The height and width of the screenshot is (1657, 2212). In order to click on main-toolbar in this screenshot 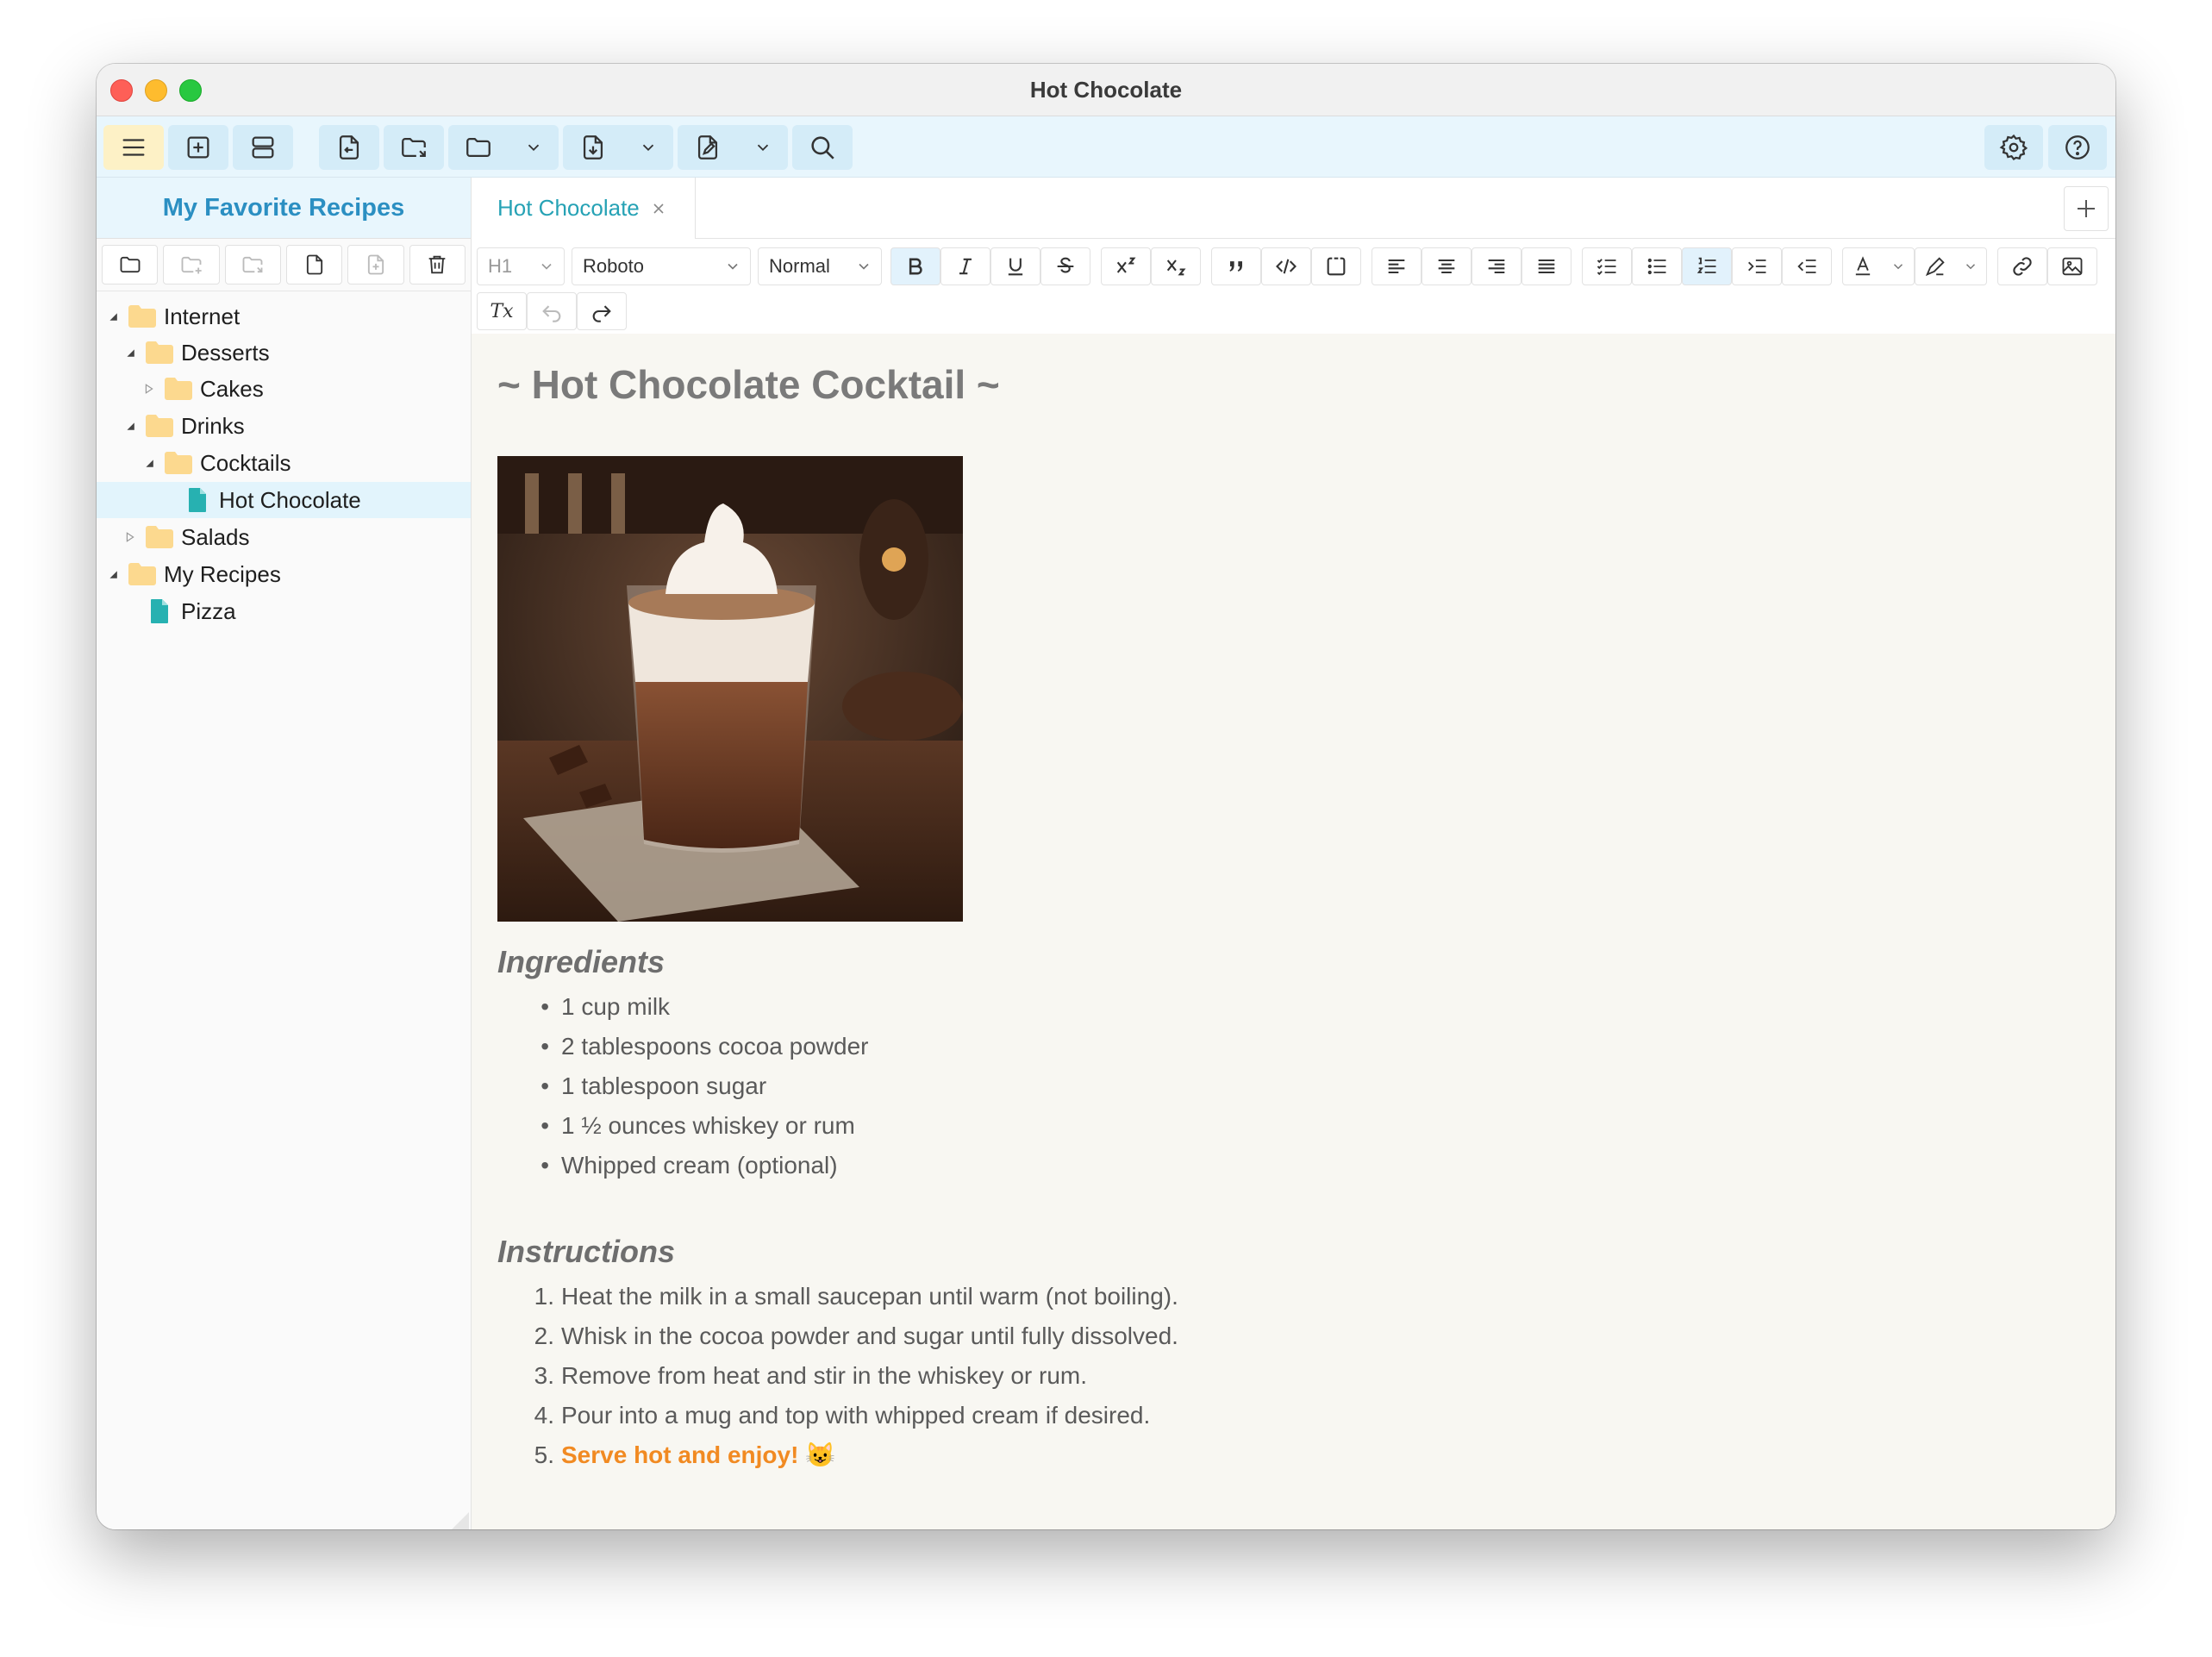, I will do `click(1106, 147)`.